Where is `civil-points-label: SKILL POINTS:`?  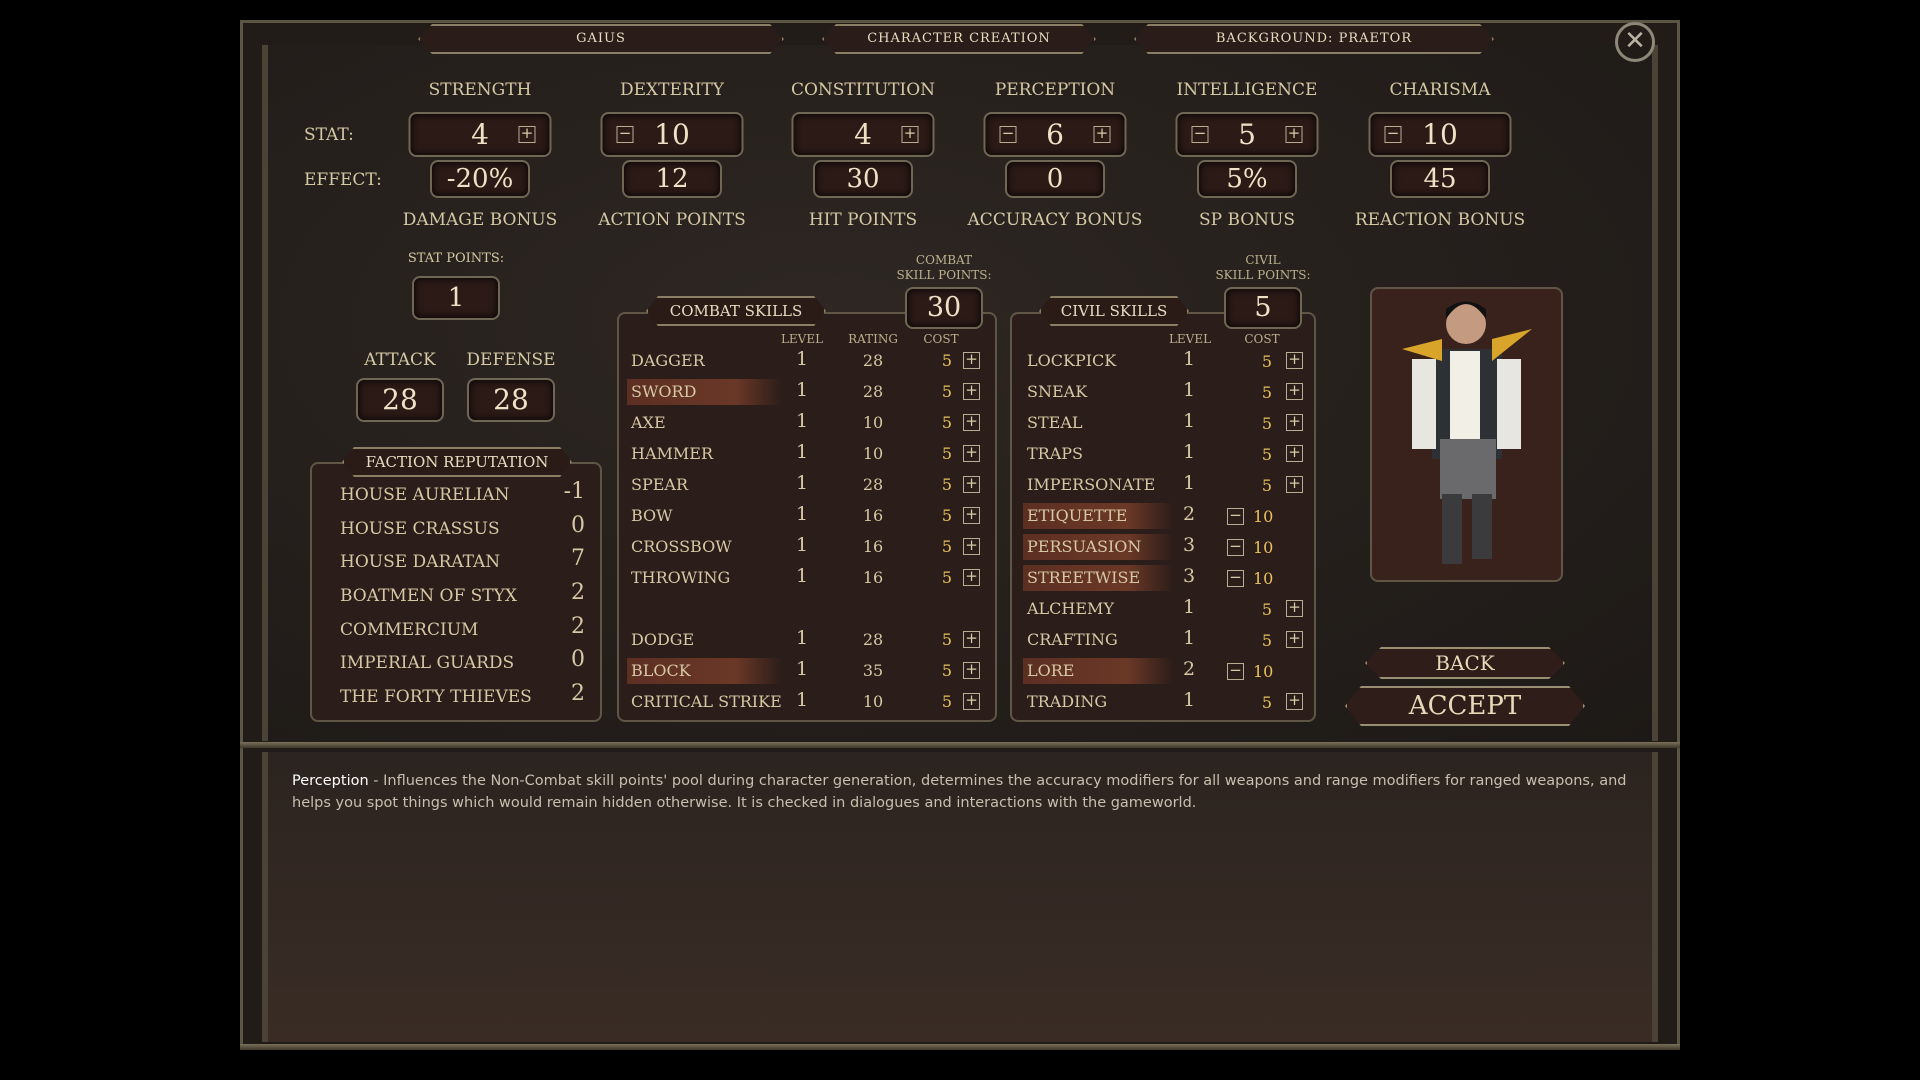 civil-points-label: SKILL POINTS: is located at coordinates (1263, 275).